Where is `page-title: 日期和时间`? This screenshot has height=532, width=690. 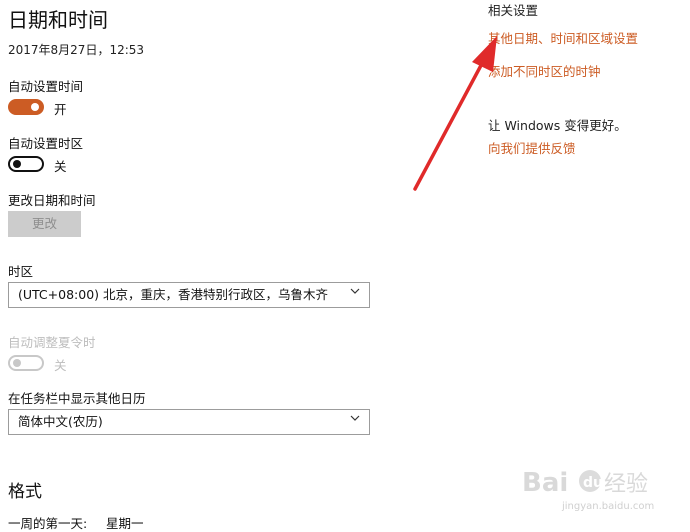 page-title: 日期和时间 is located at coordinates (58, 20).